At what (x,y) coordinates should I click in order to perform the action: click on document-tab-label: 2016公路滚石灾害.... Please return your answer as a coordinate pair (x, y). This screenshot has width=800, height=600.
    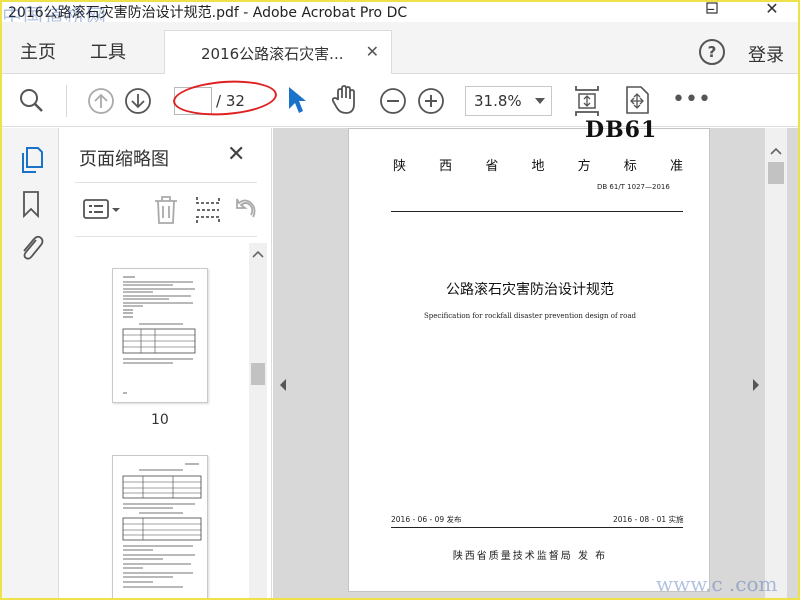
    Looking at the image, I should click on (272, 54).